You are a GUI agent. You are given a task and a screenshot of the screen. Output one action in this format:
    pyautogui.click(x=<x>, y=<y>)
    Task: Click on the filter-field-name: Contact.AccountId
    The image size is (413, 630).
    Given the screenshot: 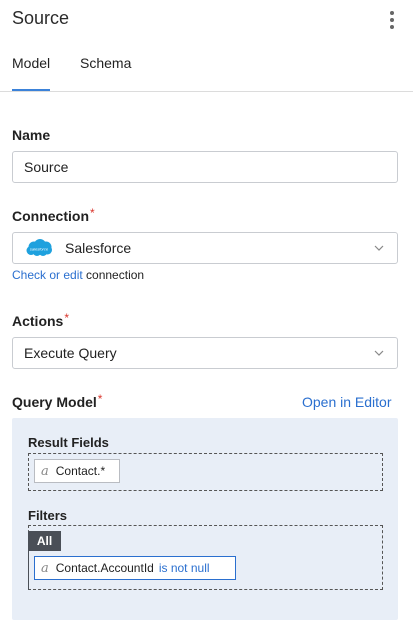 What is the action you would take?
    pyautogui.click(x=104, y=568)
    